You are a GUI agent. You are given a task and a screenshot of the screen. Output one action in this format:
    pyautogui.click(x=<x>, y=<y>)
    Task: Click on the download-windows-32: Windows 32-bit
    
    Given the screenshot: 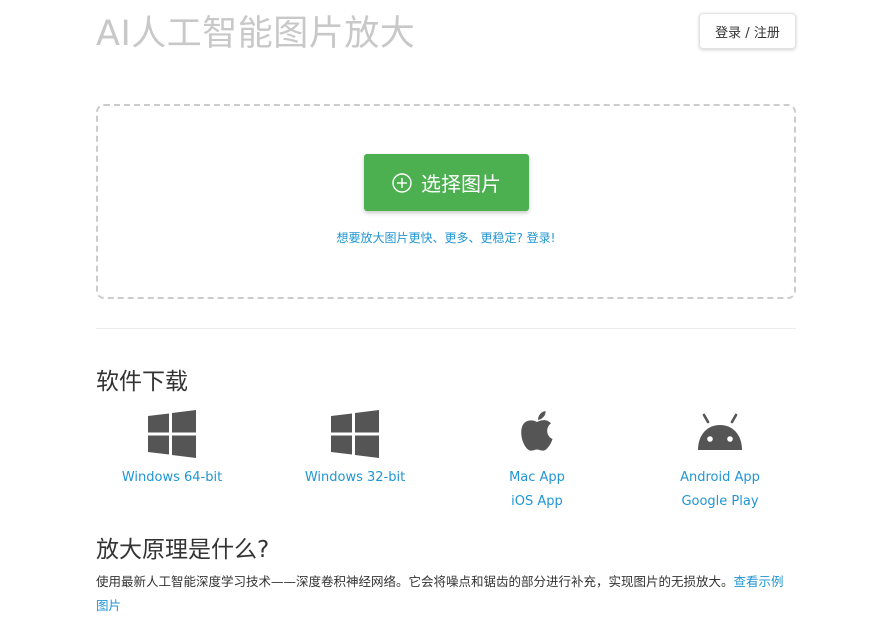 What is the action you would take?
    pyautogui.click(x=355, y=449)
    